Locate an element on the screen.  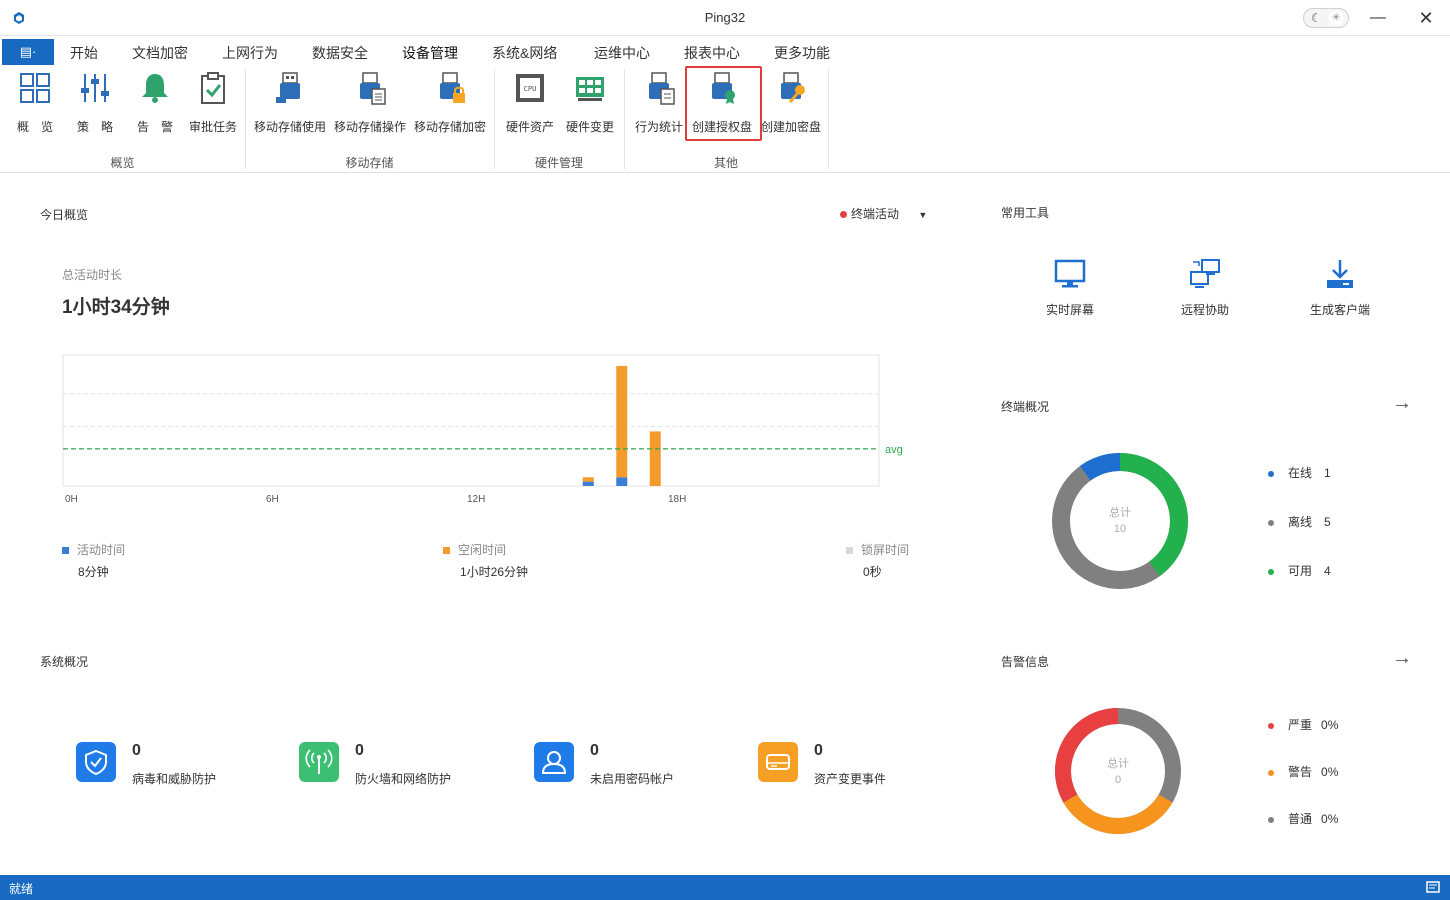
realtime-screen-label: 实时屏幕 is located at coordinates (1069, 310).